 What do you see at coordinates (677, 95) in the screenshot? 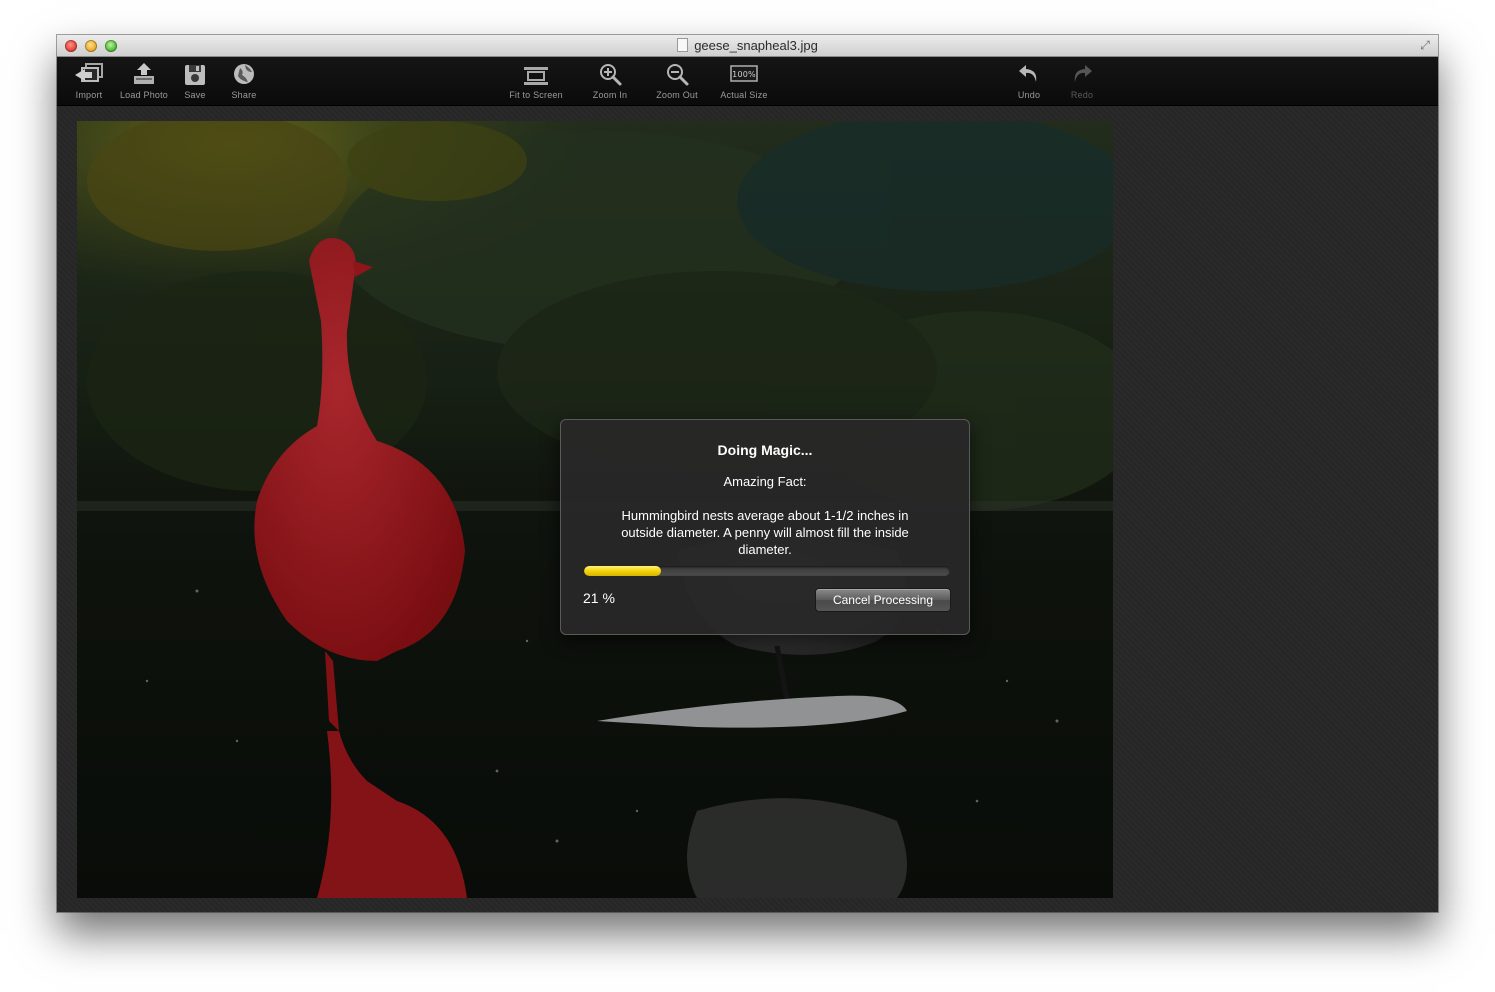
I see `zoom-out-label: Zoom Out` at bounding box center [677, 95].